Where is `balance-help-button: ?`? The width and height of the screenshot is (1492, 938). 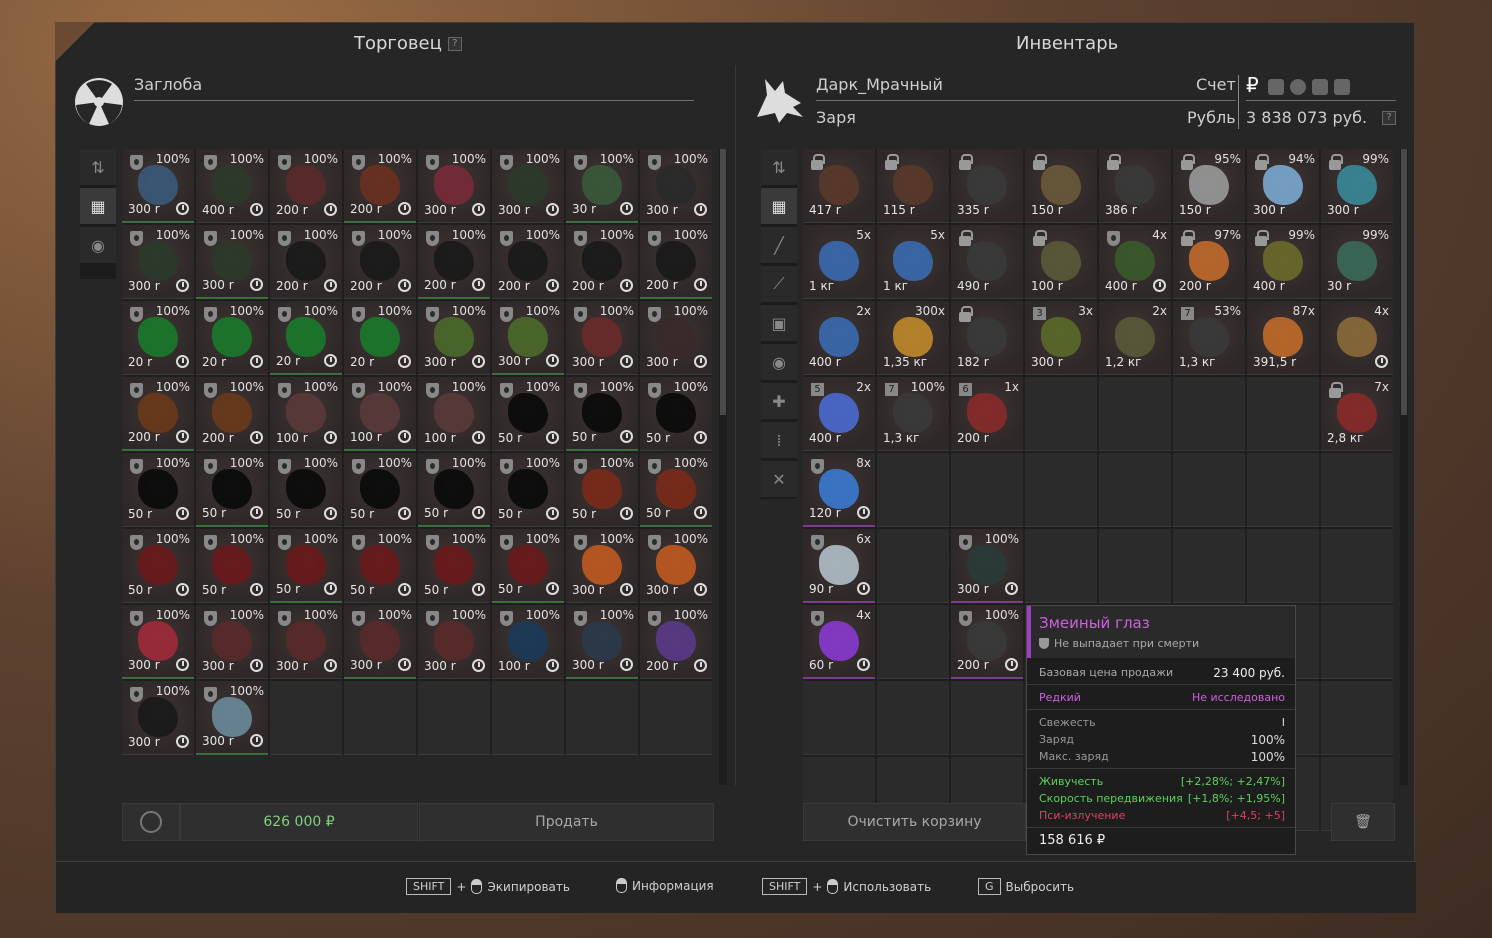
balance-help-button: ? is located at coordinates (1389, 118).